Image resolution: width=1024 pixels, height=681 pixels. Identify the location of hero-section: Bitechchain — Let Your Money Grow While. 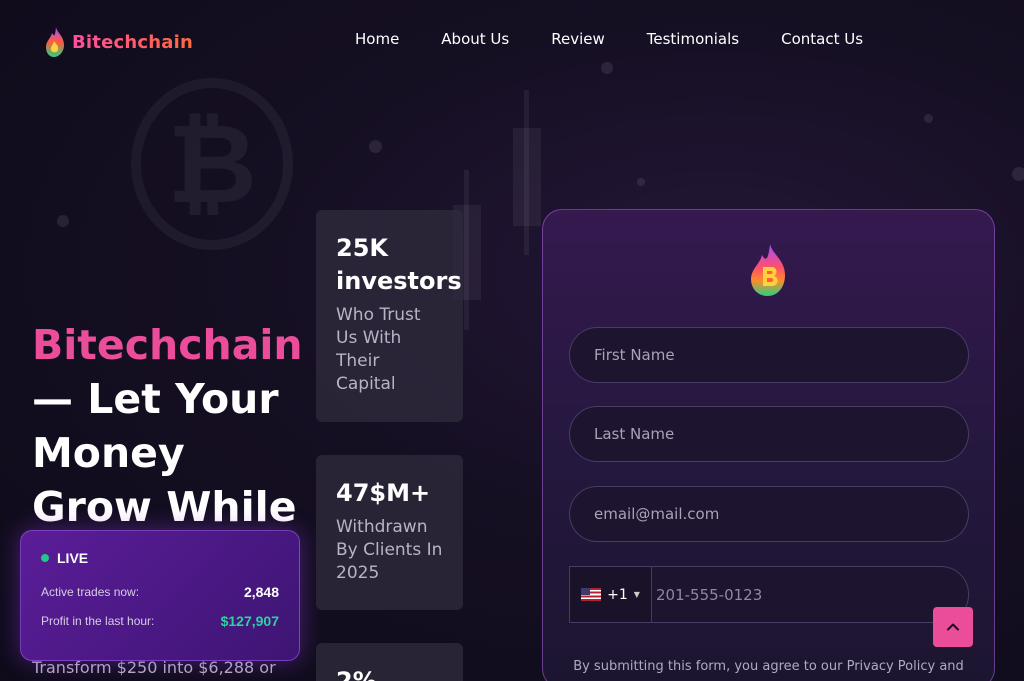
(172, 426).